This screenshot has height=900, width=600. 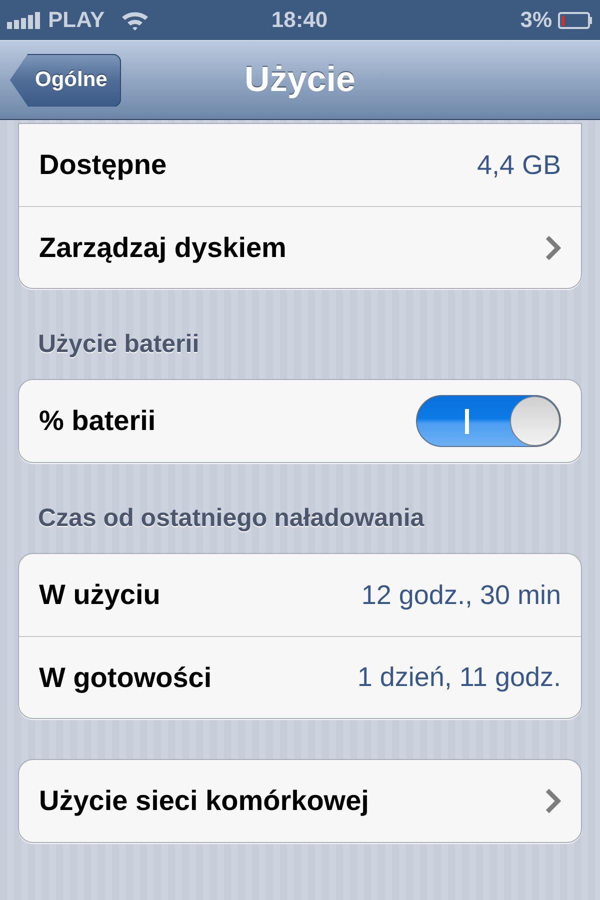 I want to click on battery-percentage: 3%, so click(x=536, y=20).